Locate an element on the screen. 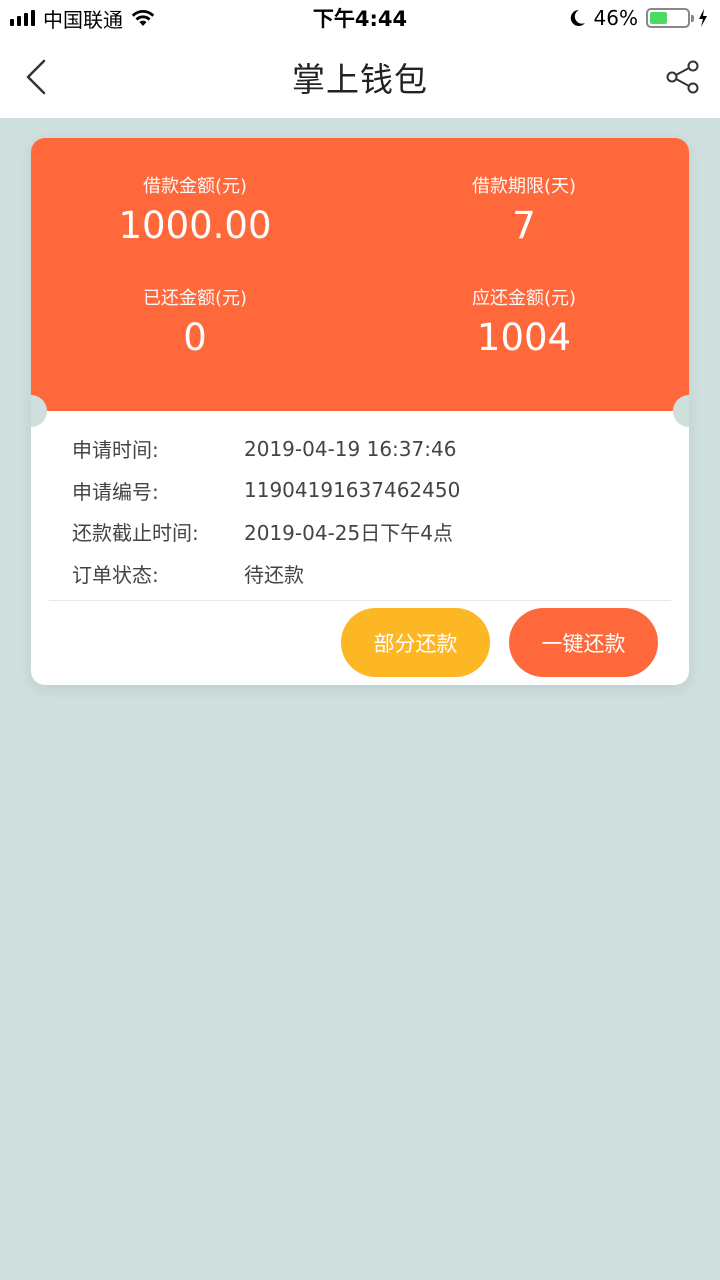  moon-icon is located at coordinates (577, 17).